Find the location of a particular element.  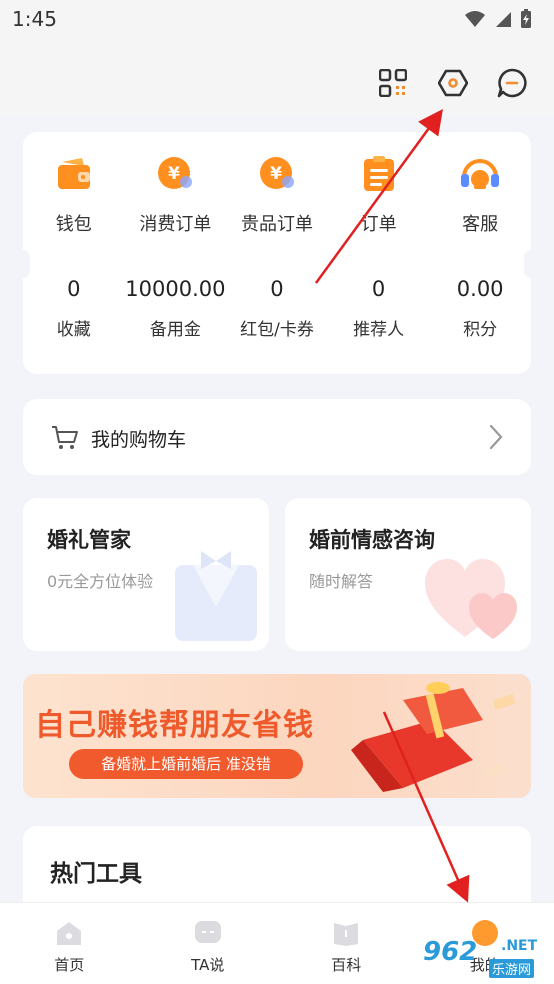

tab-home: 首页 is located at coordinates (69, 943).